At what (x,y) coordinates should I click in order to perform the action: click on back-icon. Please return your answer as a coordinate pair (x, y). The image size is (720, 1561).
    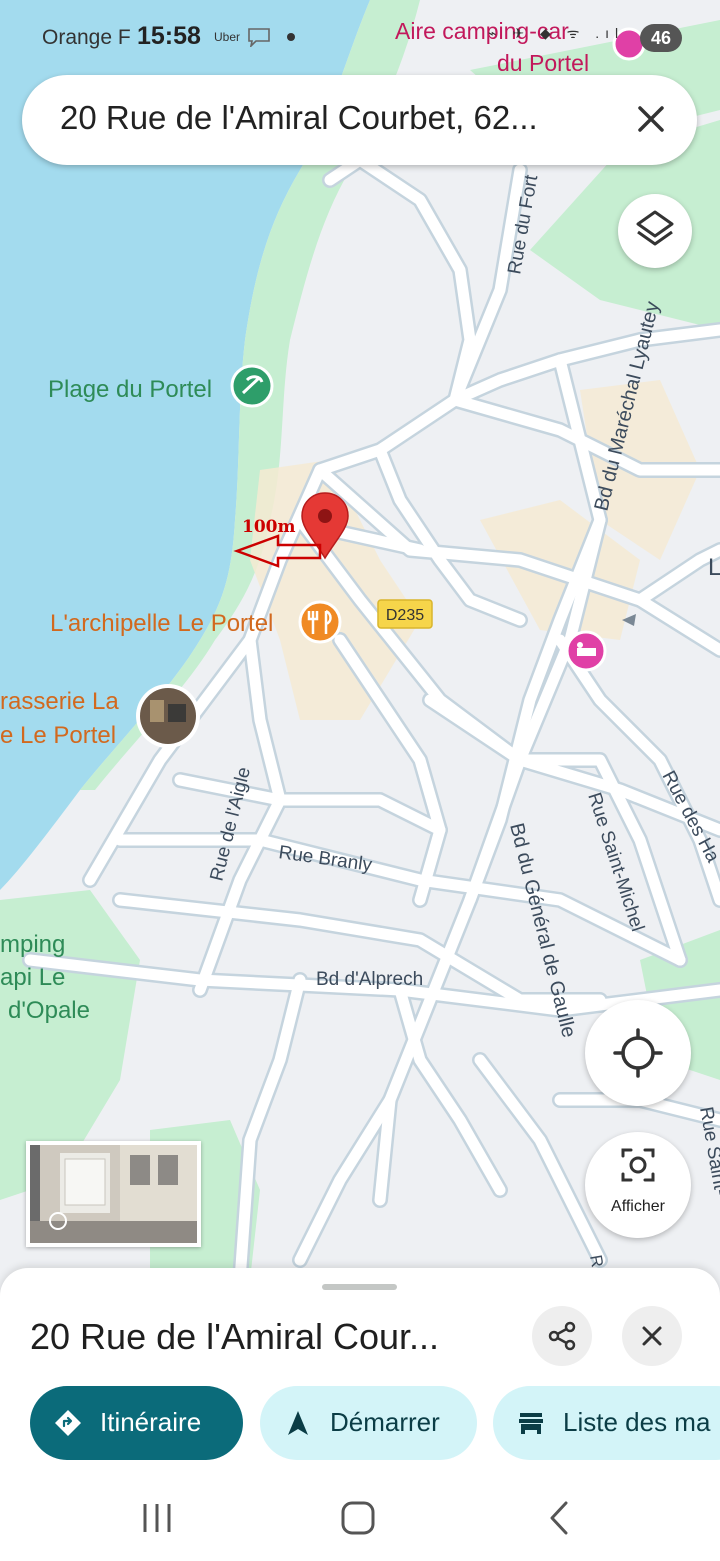
    Looking at the image, I should click on (560, 1518).